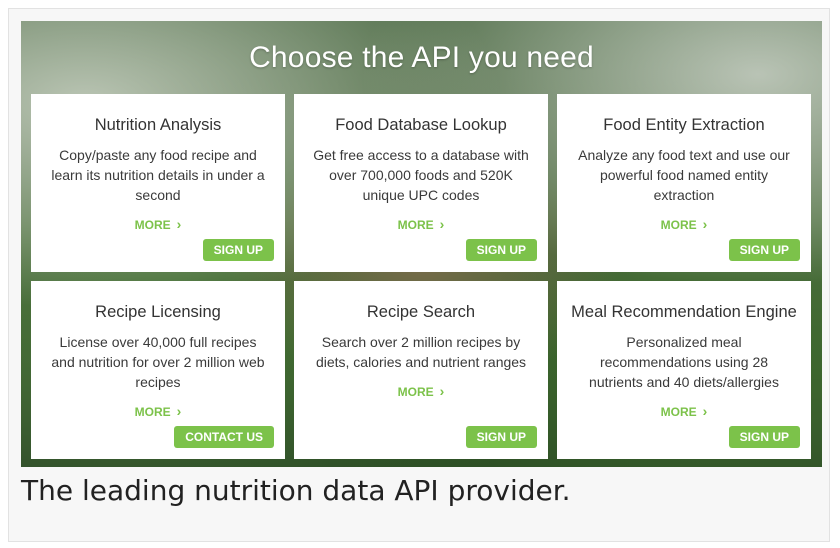  What do you see at coordinates (158, 125) in the screenshot?
I see `card-title: Nutrition Analysis` at bounding box center [158, 125].